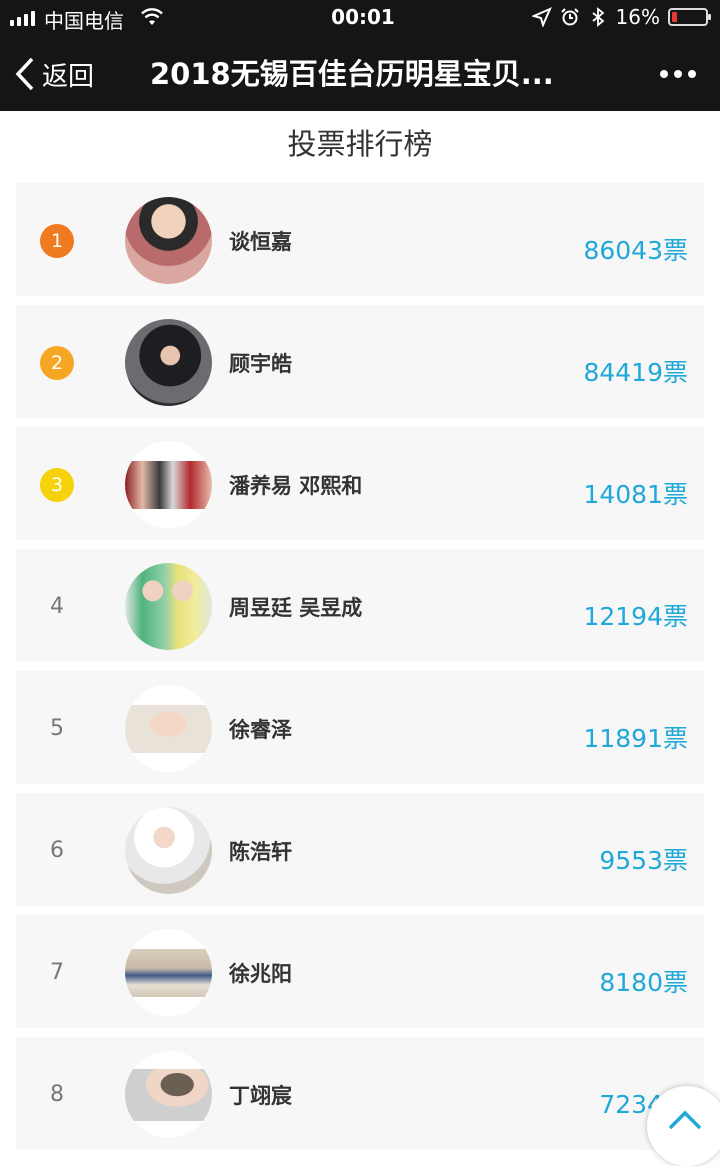  Describe the element at coordinates (674, 17) in the screenshot. I see `battery-level` at that location.